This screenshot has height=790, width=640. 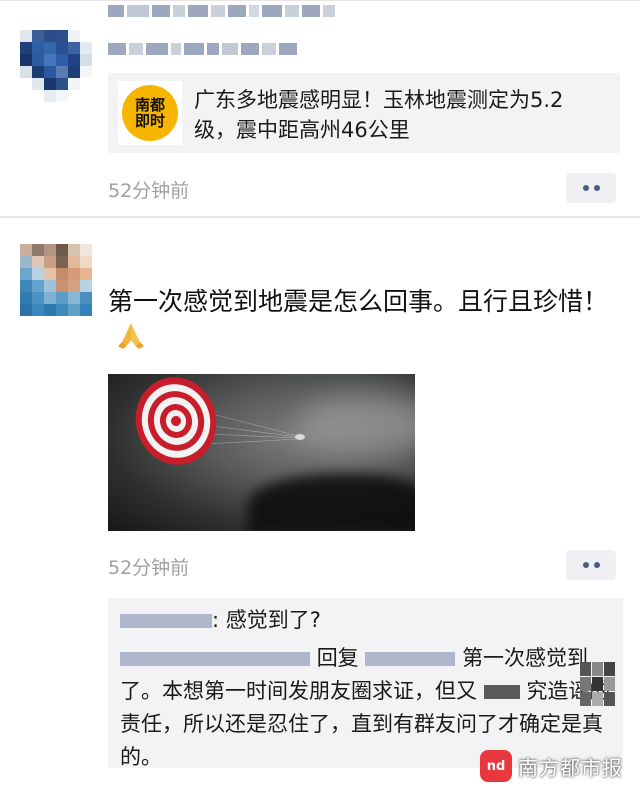 I want to click on publisher-name: 南方都市报, so click(x=570, y=767).